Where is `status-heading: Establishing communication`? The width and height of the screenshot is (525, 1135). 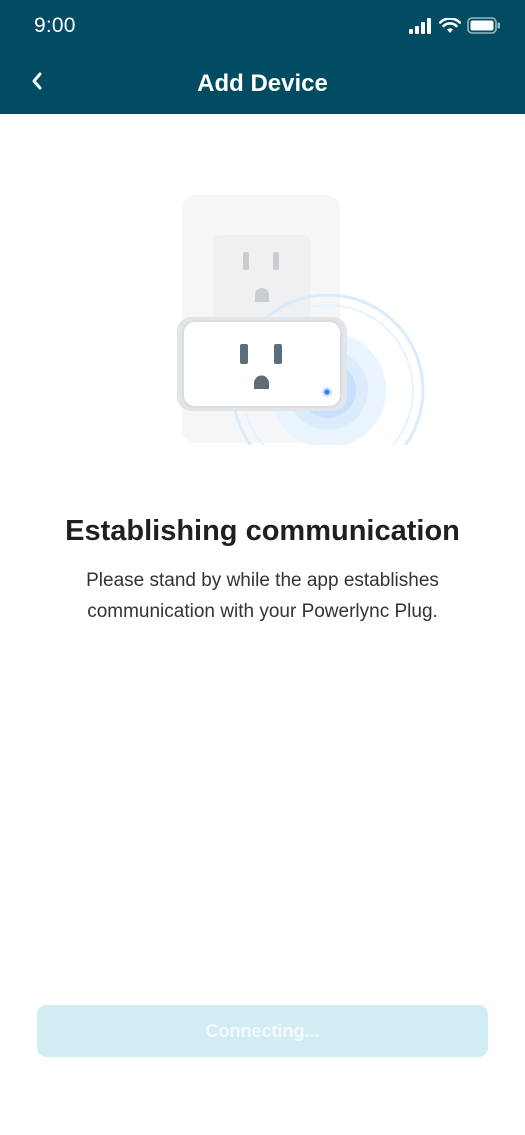
status-heading: Establishing communication is located at coordinates (262, 531).